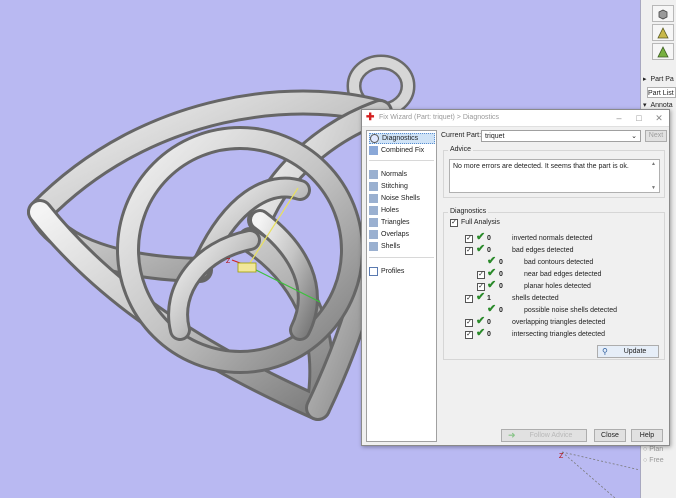  Describe the element at coordinates (481, 287) in the screenshot. I see `planar-holes-checkbox: ✓` at that location.